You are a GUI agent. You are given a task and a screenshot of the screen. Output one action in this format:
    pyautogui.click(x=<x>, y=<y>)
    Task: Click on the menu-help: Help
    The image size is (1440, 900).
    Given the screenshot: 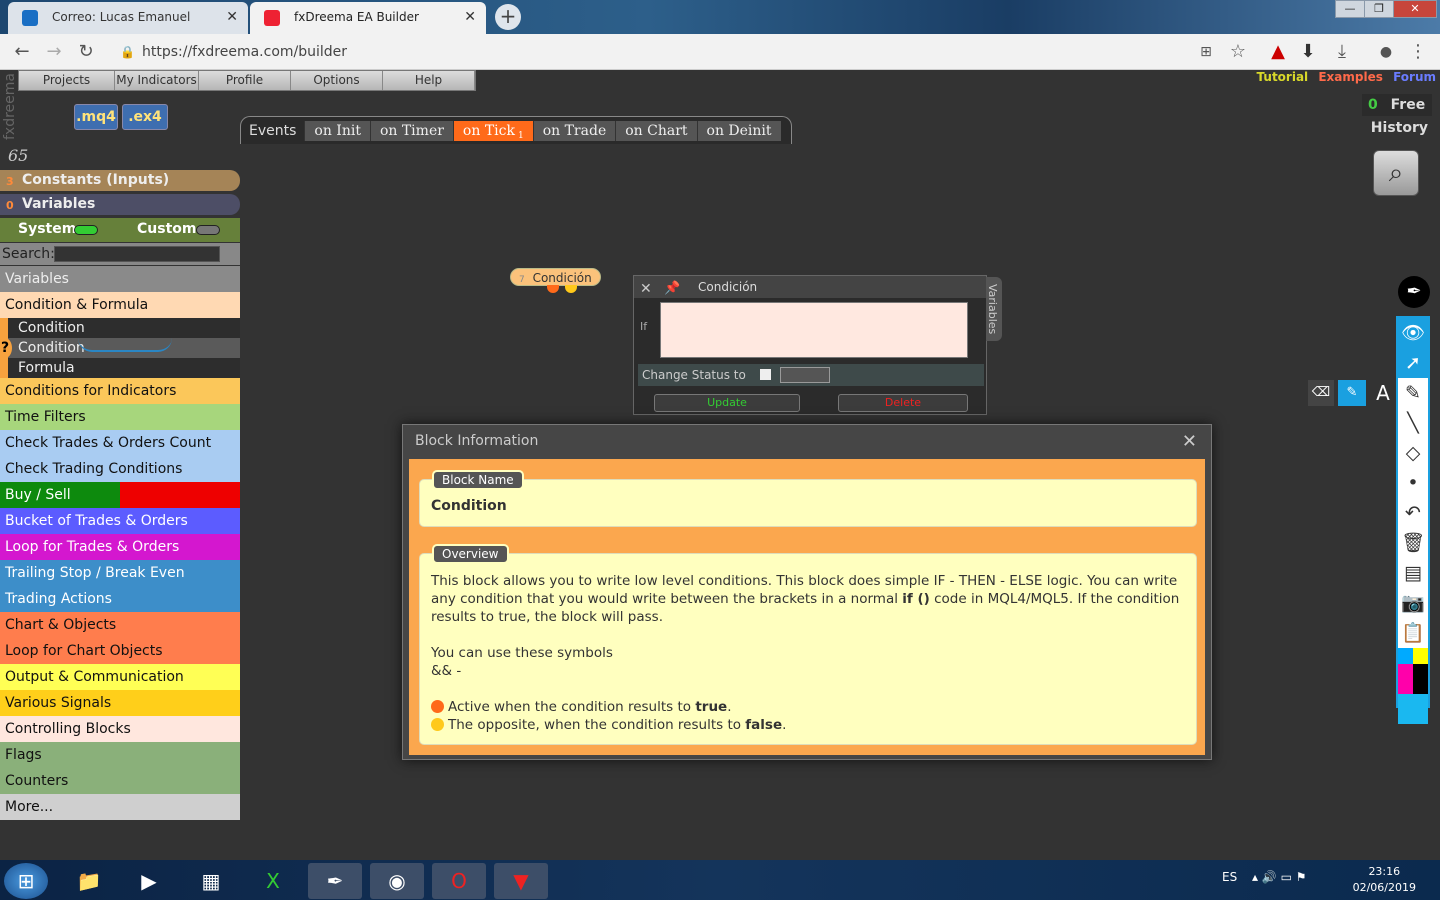 What is the action you would take?
    pyautogui.click(x=429, y=80)
    